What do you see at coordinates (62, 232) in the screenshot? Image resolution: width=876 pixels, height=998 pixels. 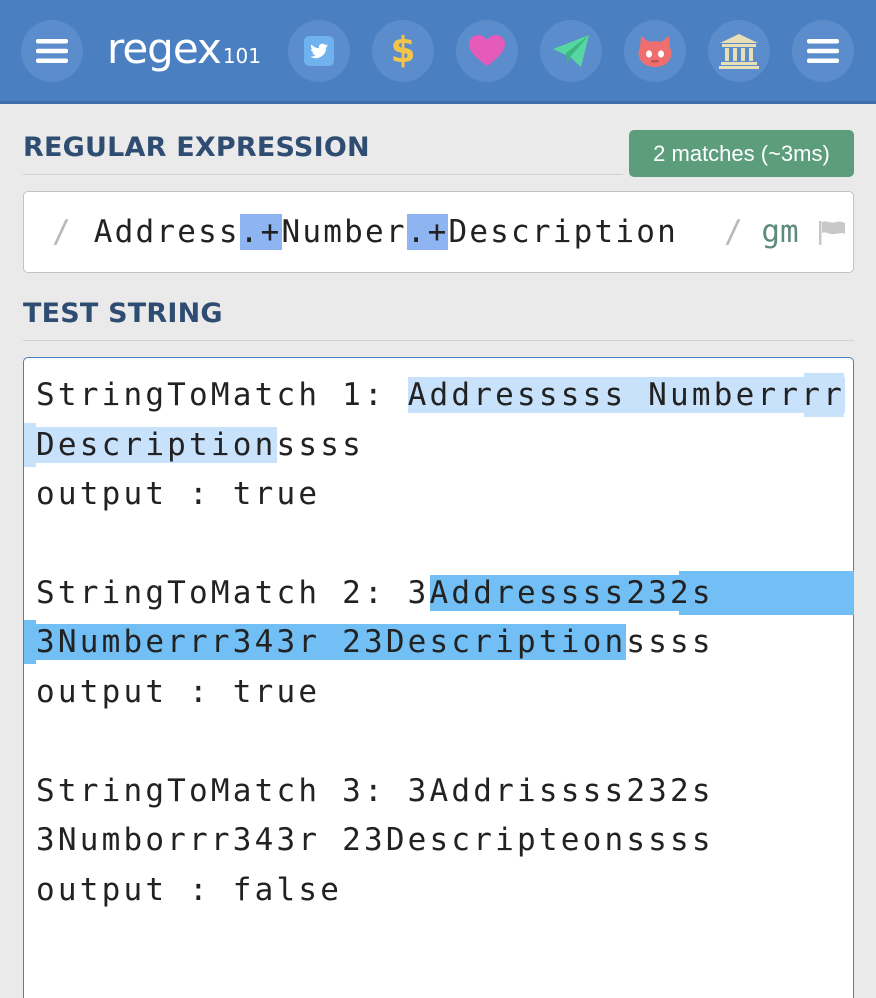 I see `regex-delimiter-open: /` at bounding box center [62, 232].